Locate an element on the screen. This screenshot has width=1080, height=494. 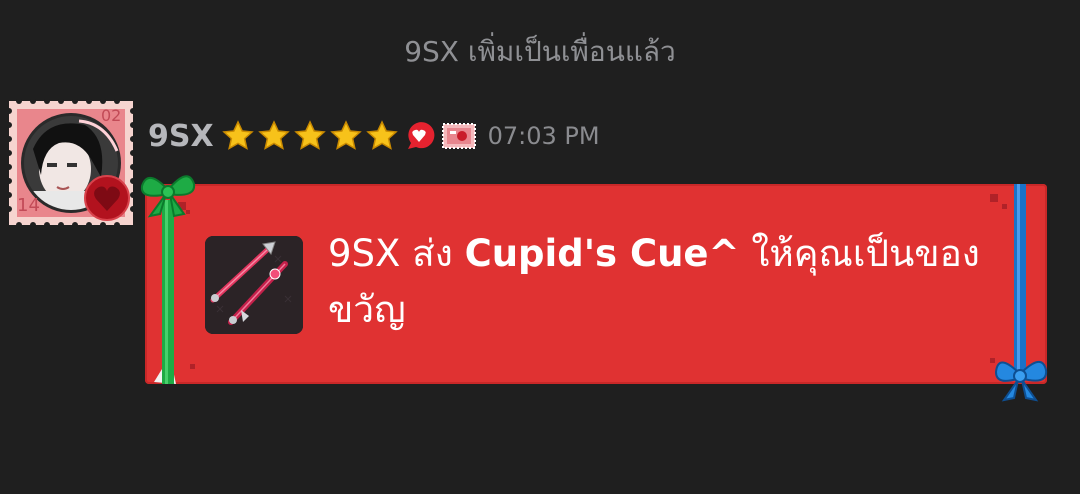
sender-row: 9SX 07:03 PM is located at coordinates (374, 136).